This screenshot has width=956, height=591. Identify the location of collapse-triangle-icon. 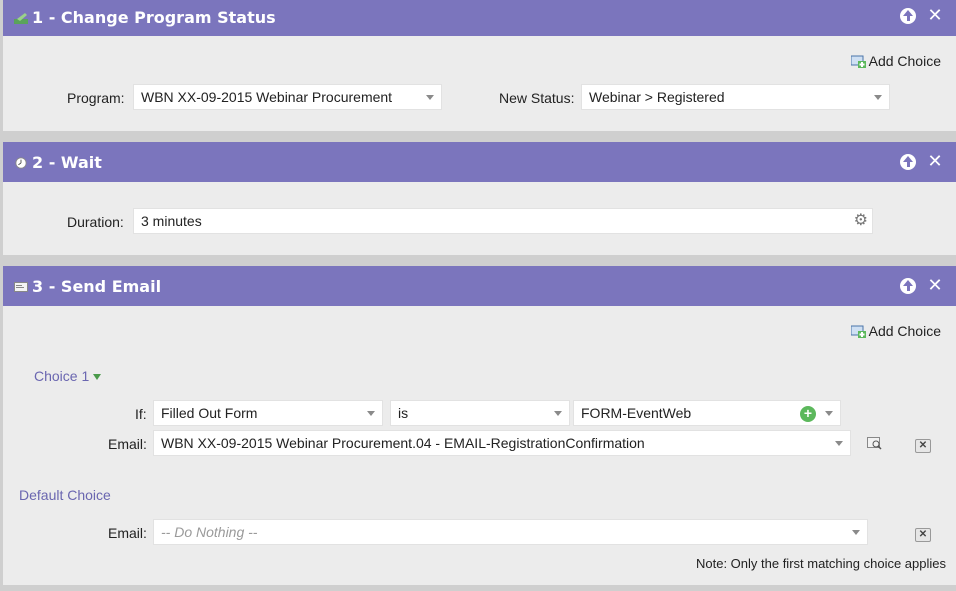
(97, 377).